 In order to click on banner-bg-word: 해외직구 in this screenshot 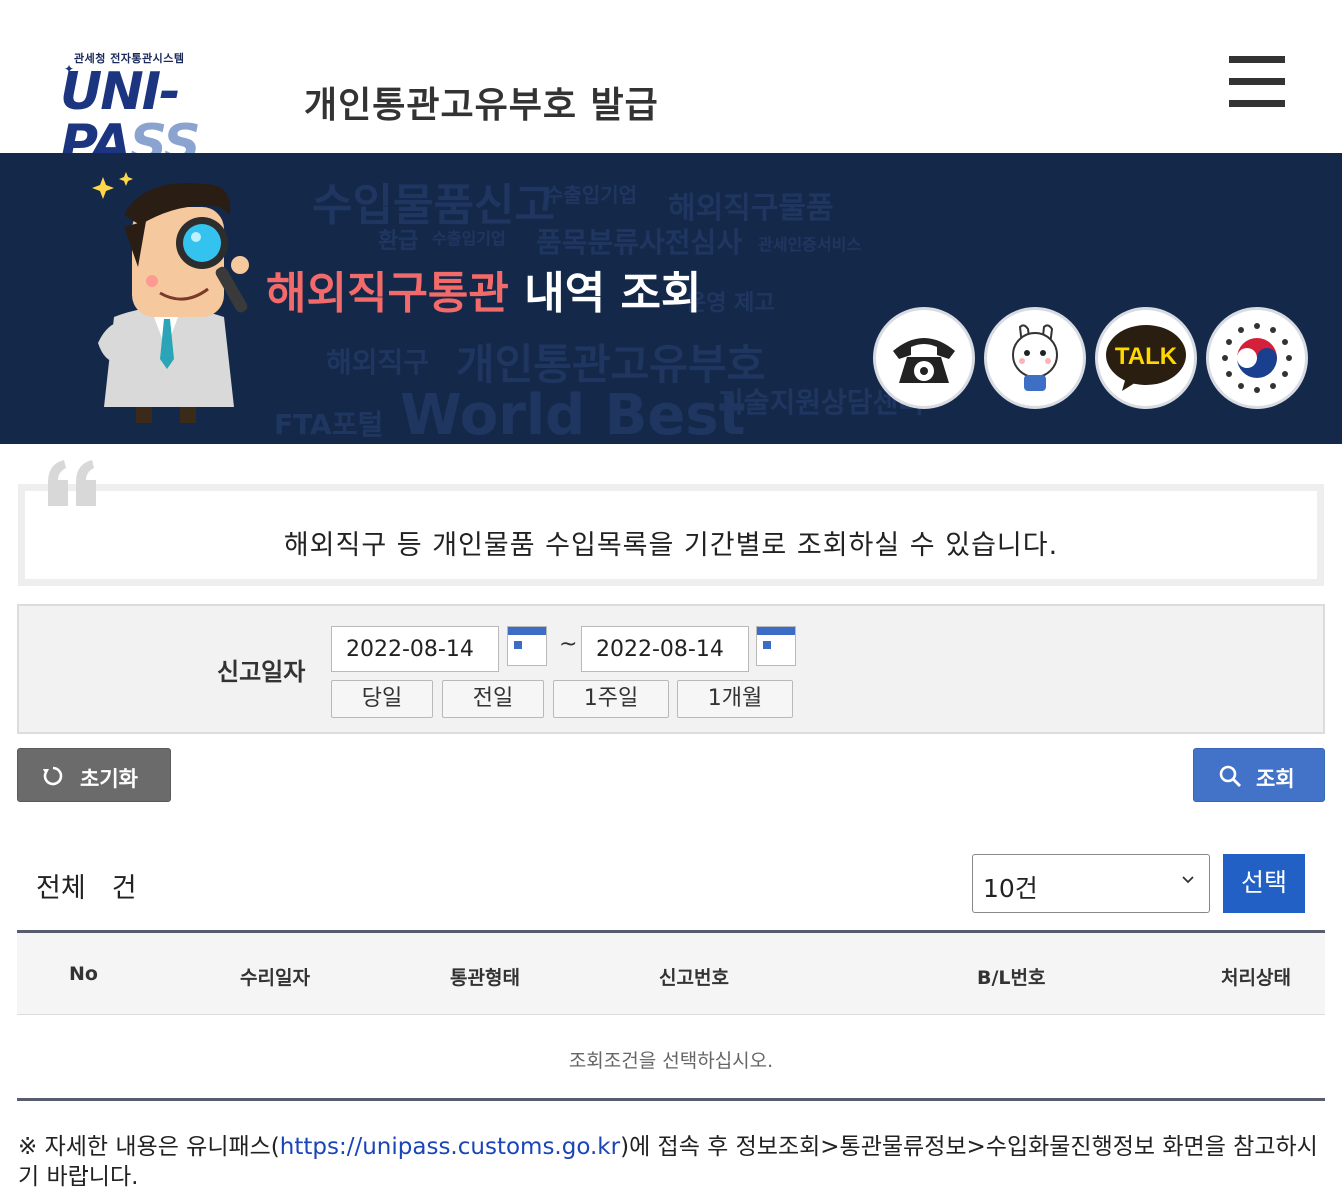, I will do `click(378, 362)`.